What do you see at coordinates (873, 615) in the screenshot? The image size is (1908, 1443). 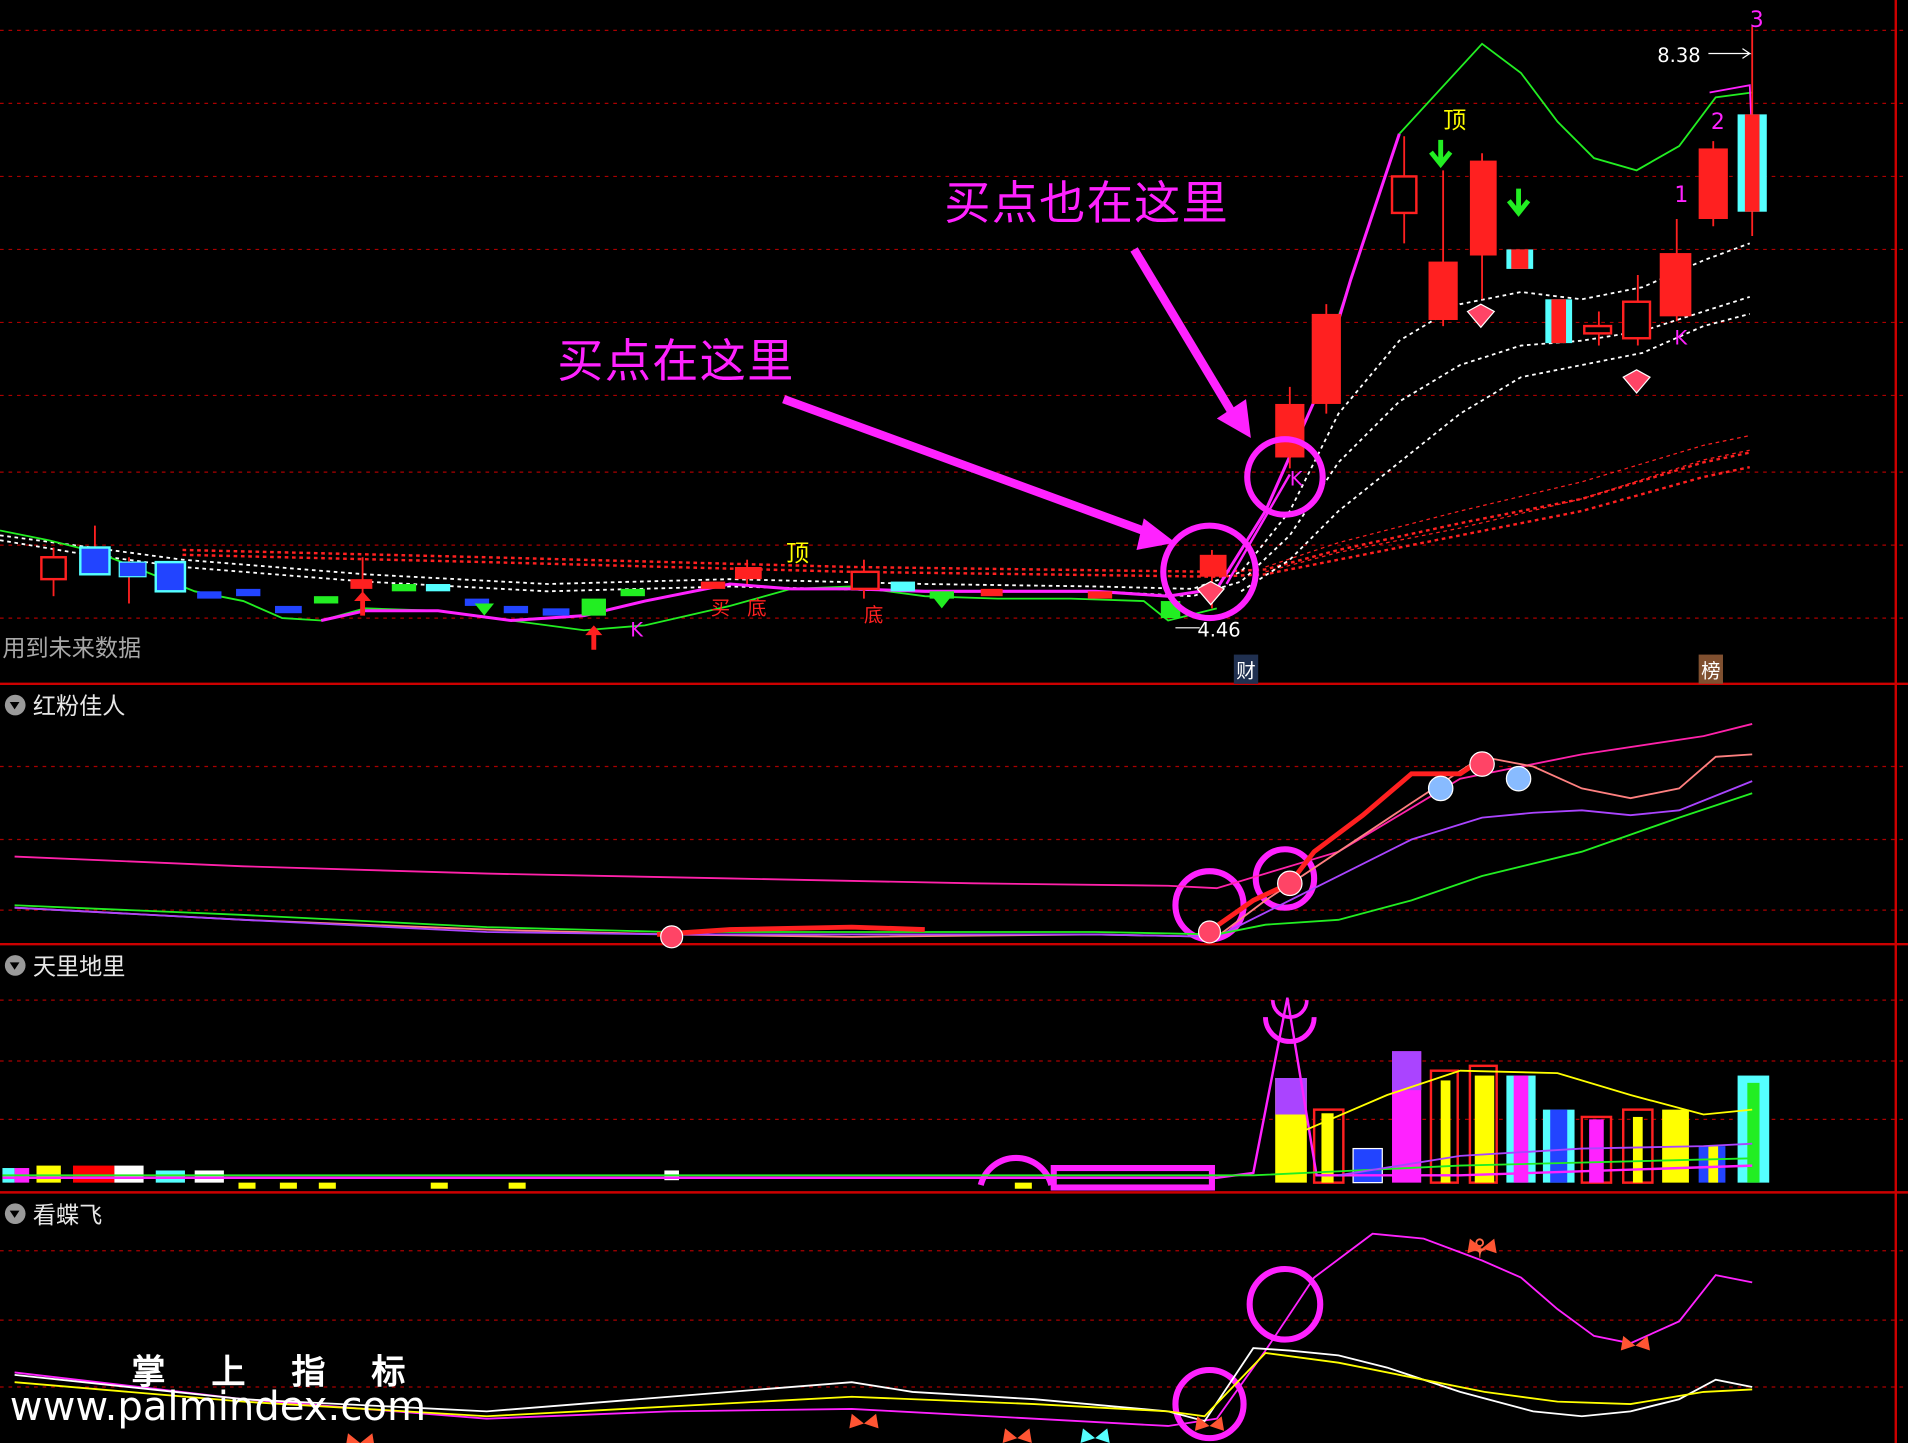 I see `bottom-label-2: 底` at bounding box center [873, 615].